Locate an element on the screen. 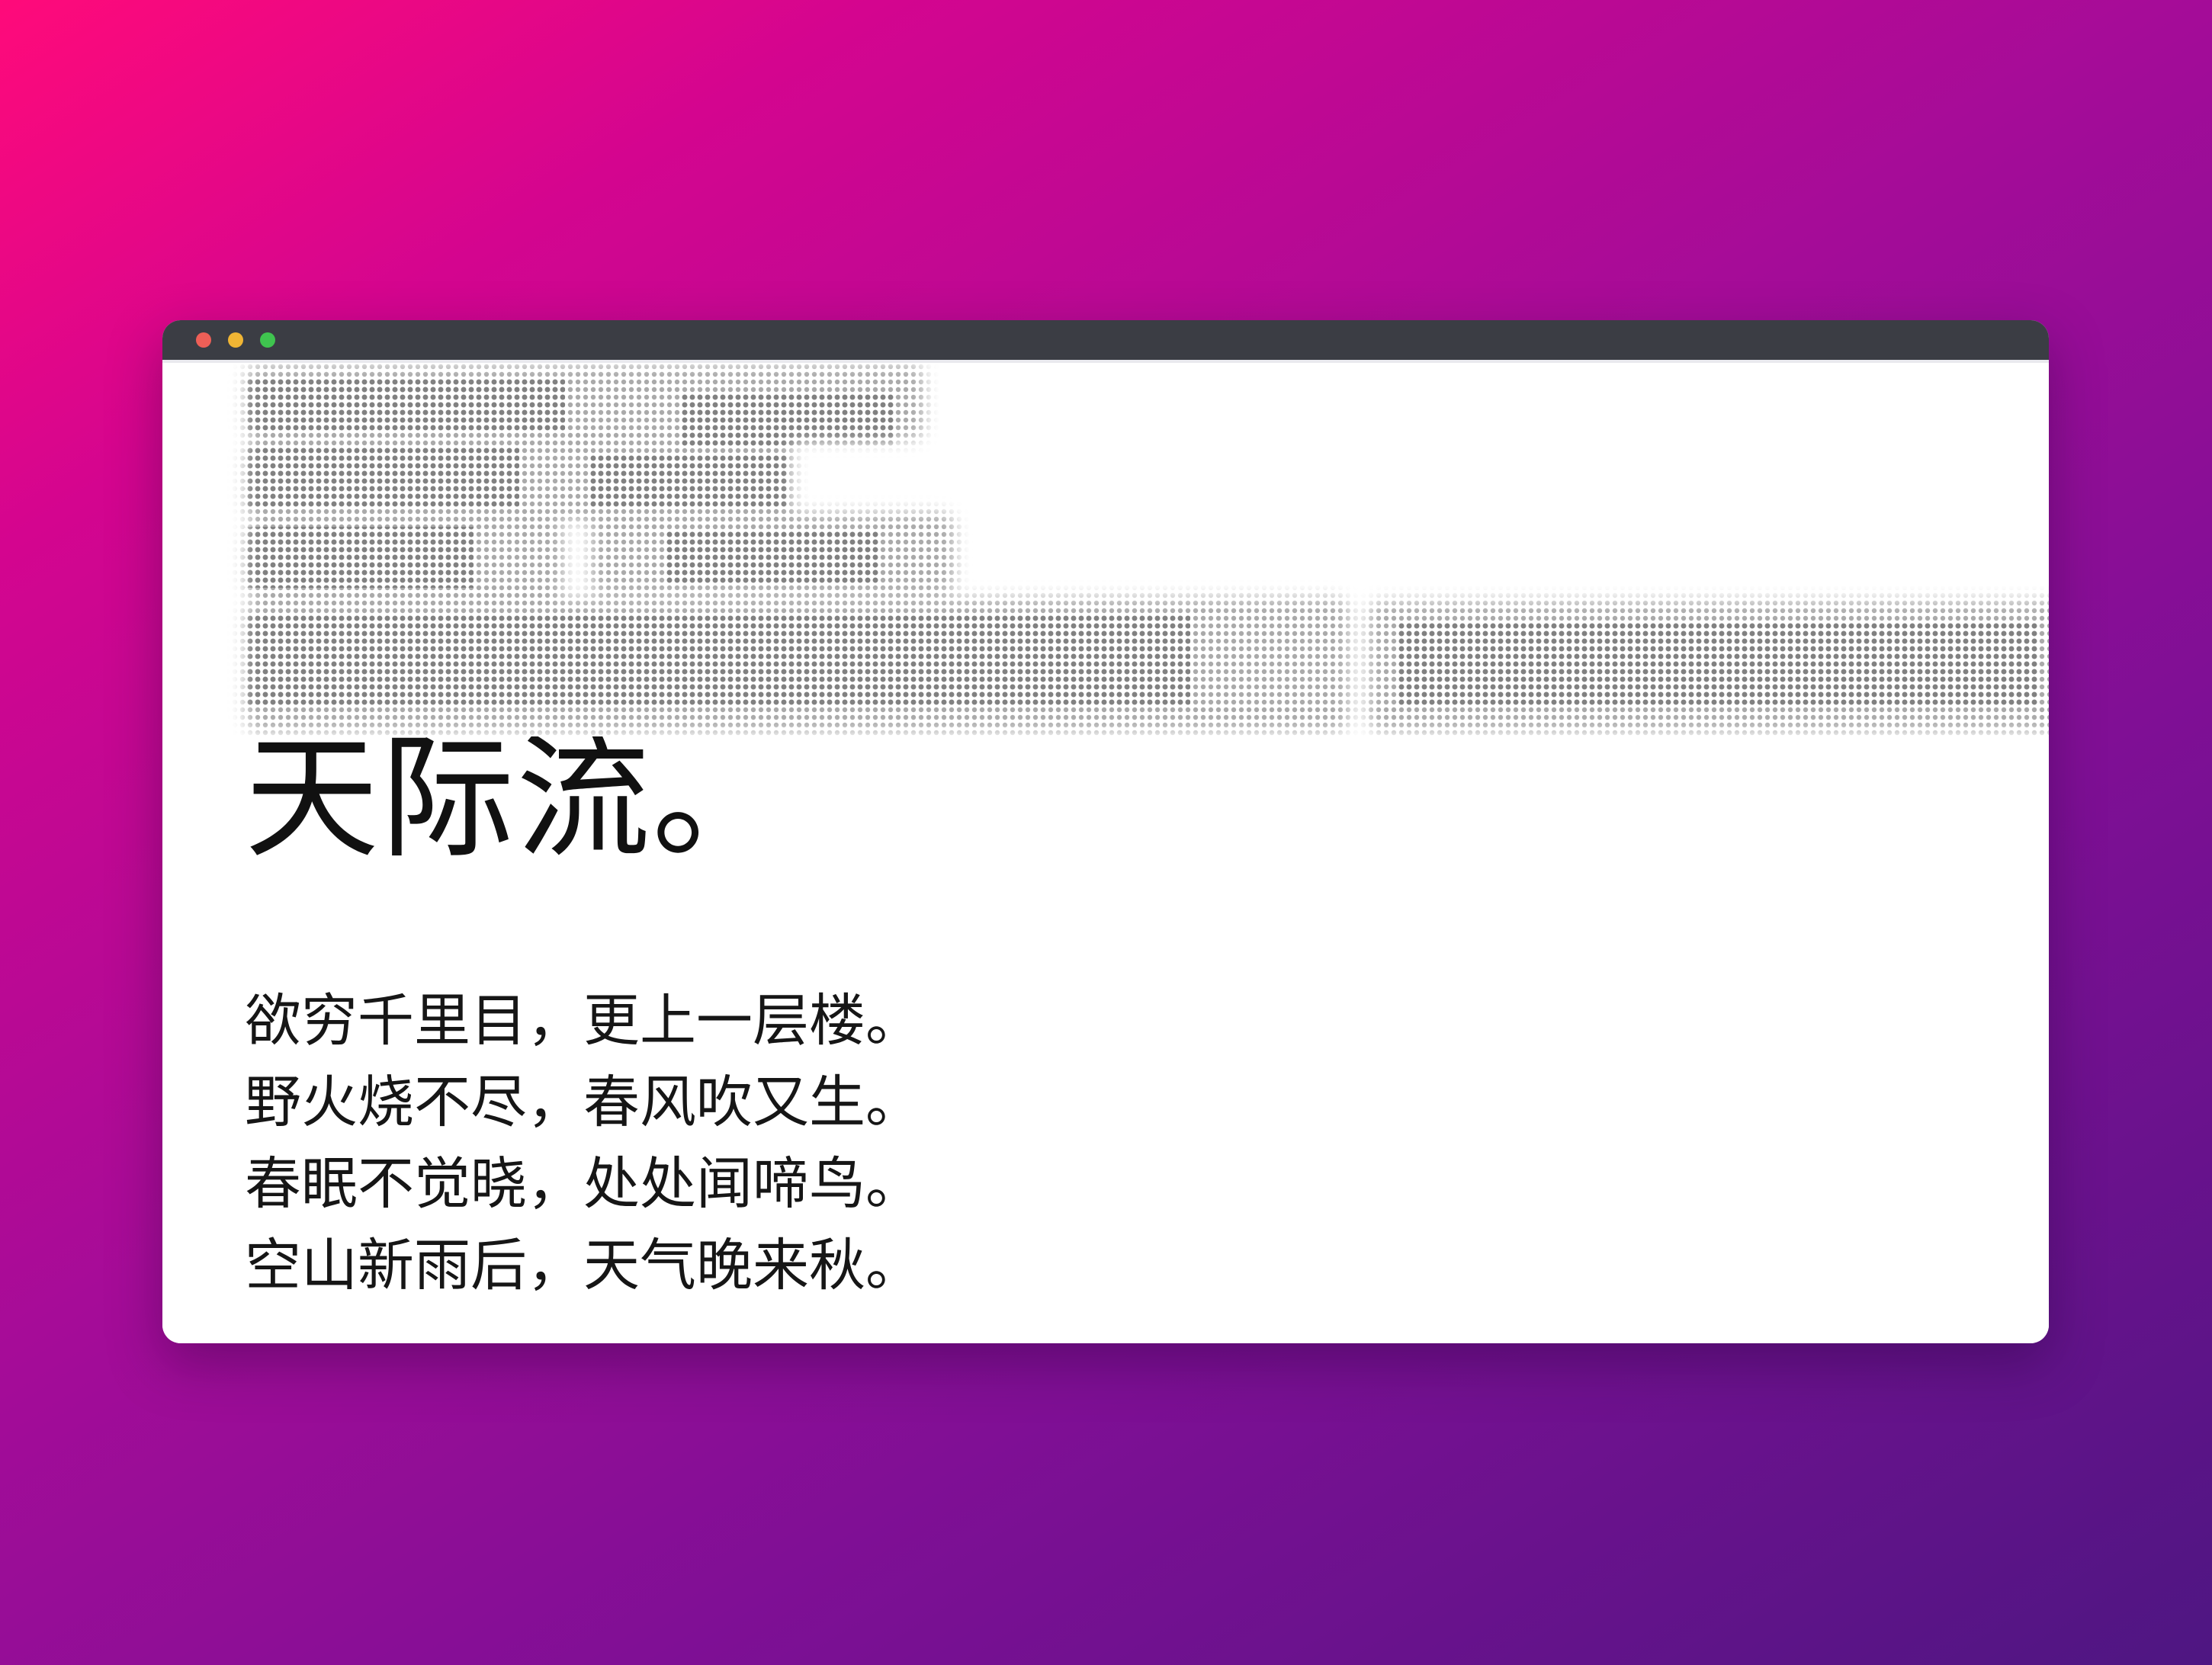 This screenshot has width=2212, height=1665. poem-line: 春眠不觉晓，处处闻啼鸟。 is located at coordinates (583, 1184).